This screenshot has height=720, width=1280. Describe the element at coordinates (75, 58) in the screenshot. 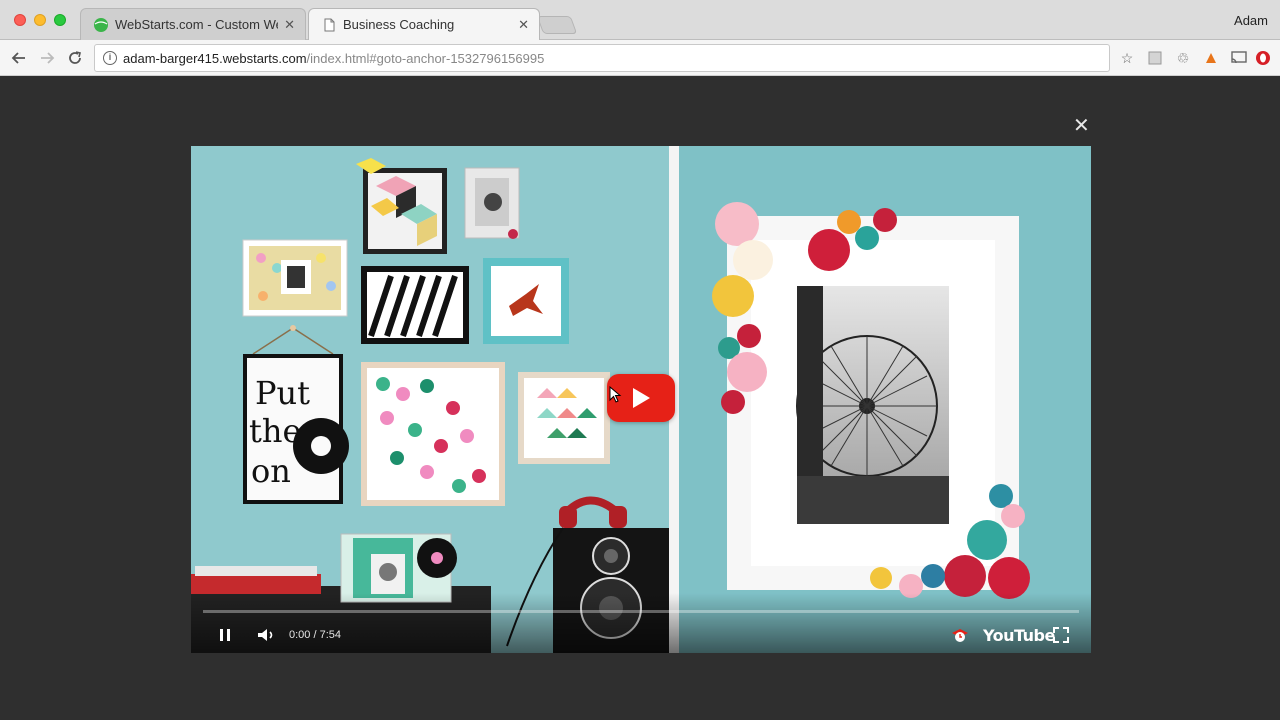

I see `reload-icon` at that location.